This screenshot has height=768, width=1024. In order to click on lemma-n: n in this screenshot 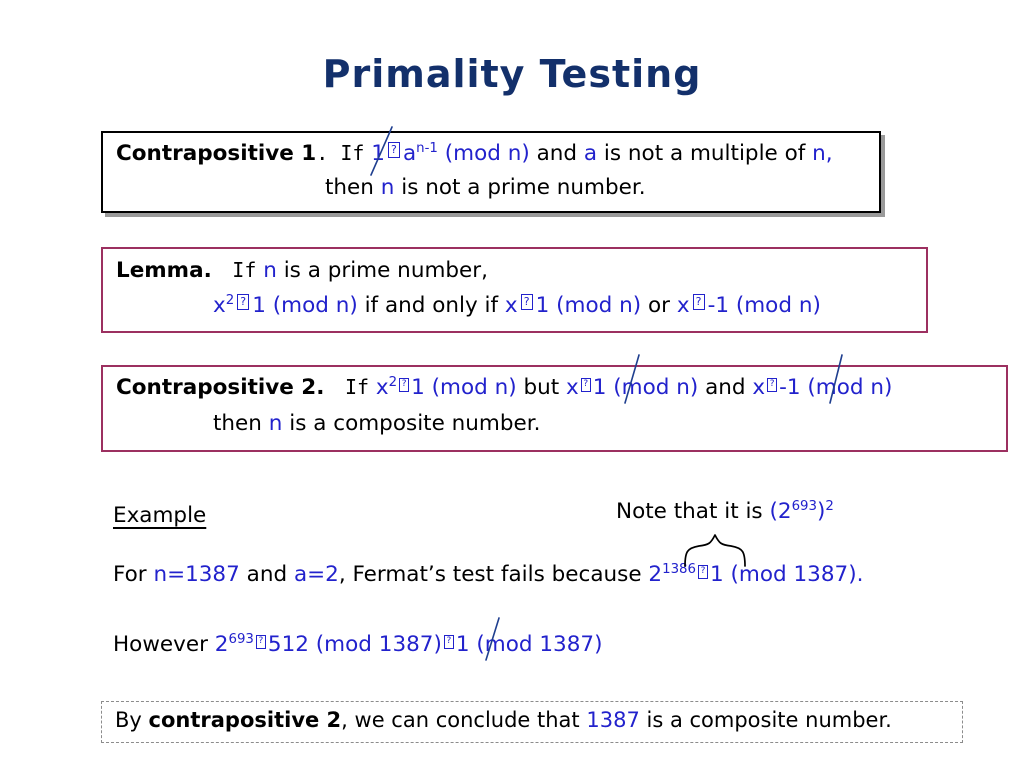, I will do `click(270, 270)`.